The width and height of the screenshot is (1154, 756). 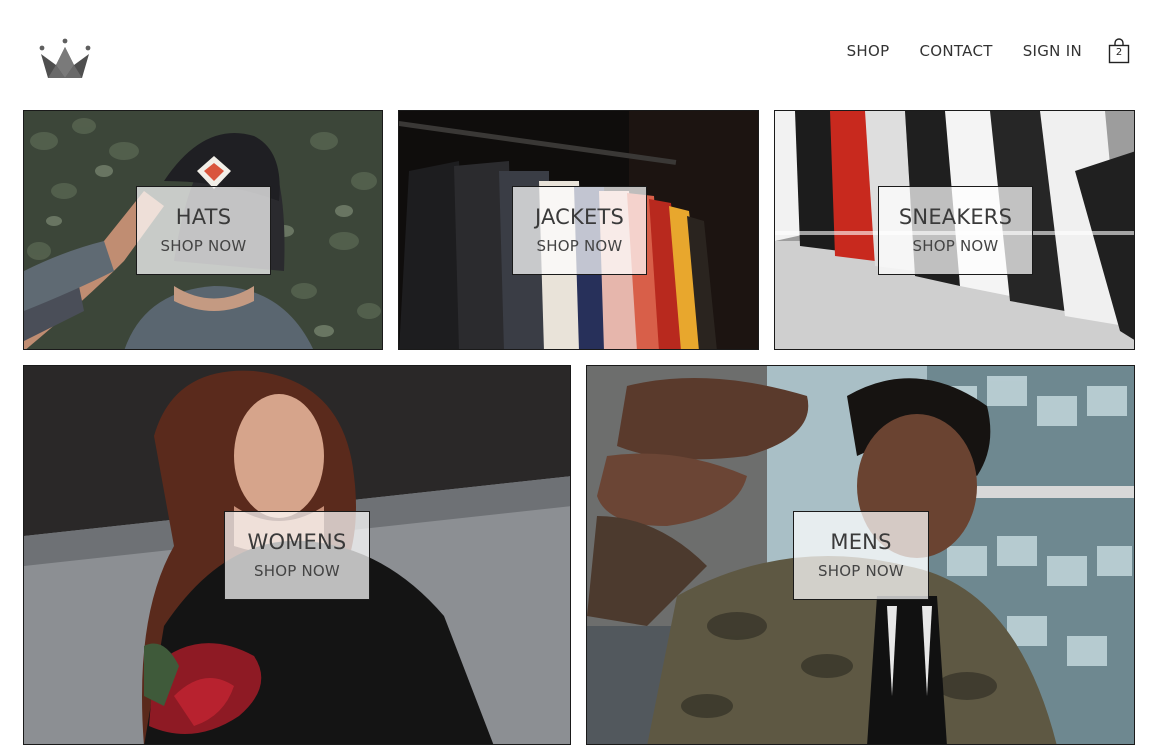 I want to click on category-tile-sneakers: SNEAKERS SHOP NOW, so click(x=954, y=230).